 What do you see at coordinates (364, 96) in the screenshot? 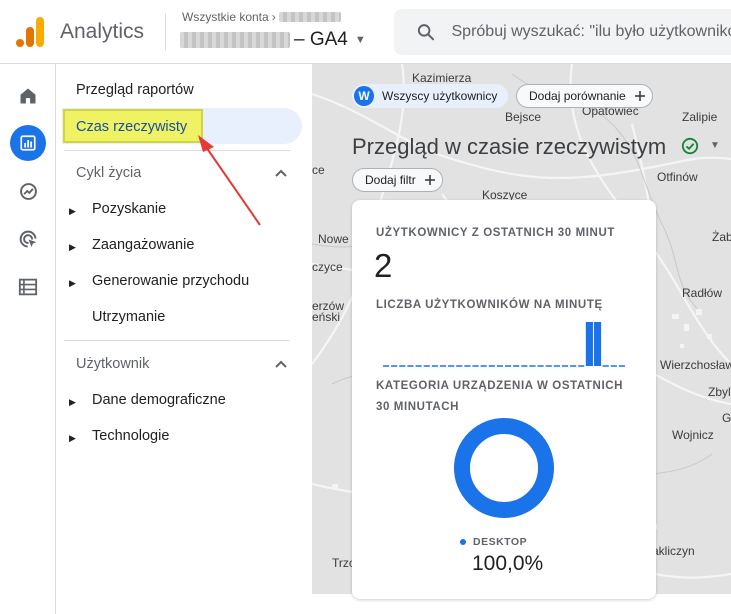
I see `segment-avatar: W` at bounding box center [364, 96].